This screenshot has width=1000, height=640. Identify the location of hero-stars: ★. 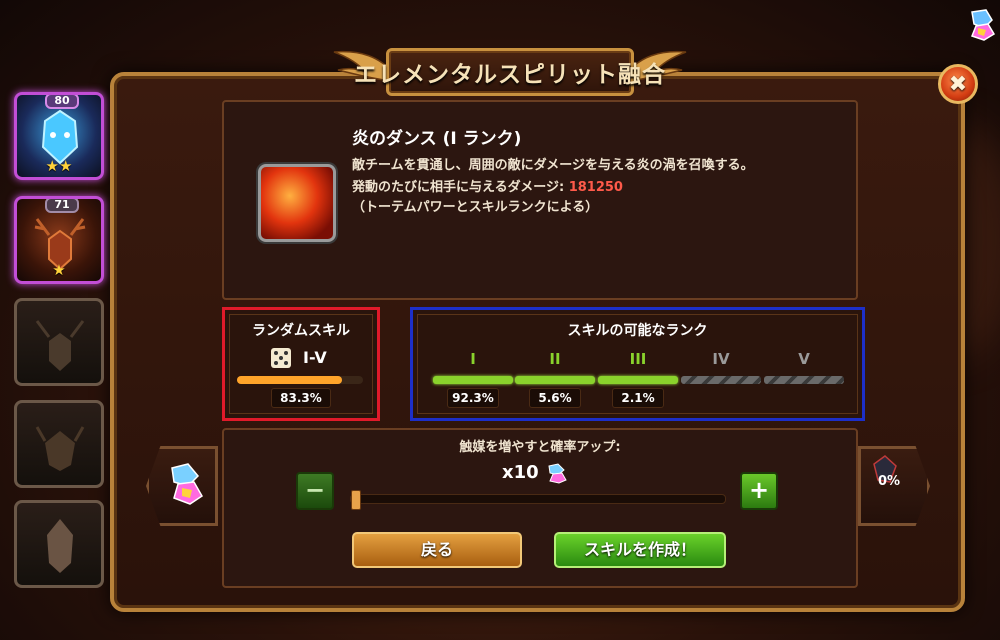
(59, 270).